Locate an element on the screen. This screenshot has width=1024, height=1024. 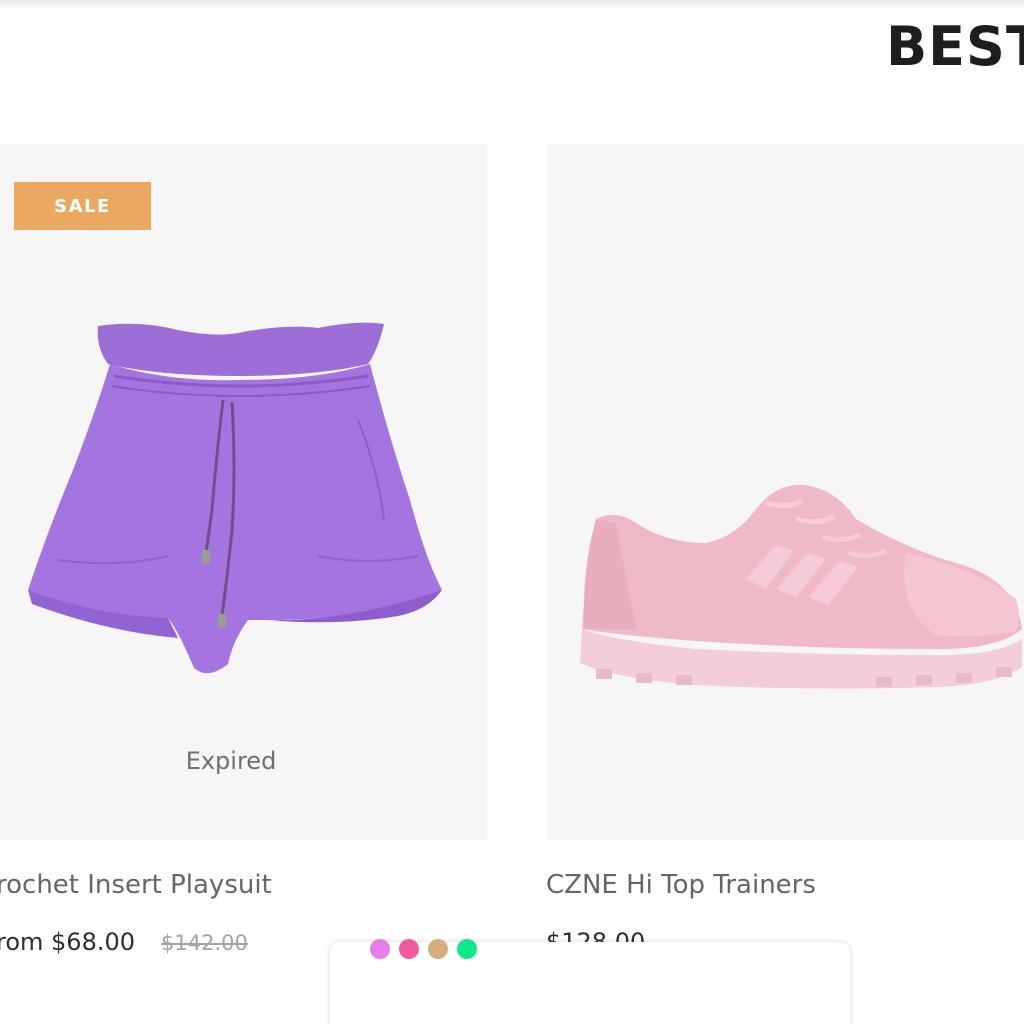
shorts-waistband is located at coordinates (240, 349).